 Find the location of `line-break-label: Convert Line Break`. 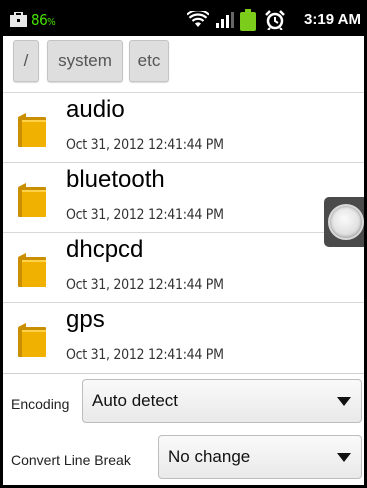

line-break-label: Convert Line Break is located at coordinates (71, 460).